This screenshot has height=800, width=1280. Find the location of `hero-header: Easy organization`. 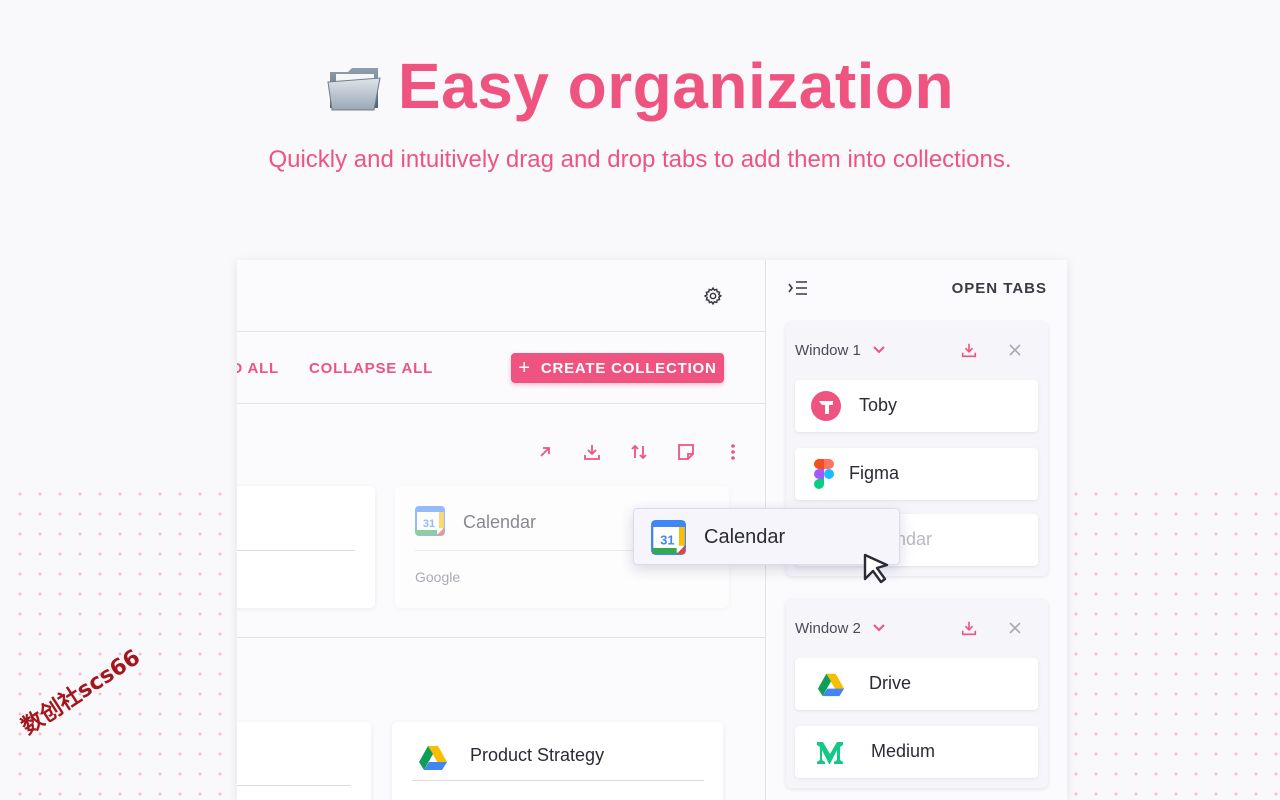

hero-header: Easy organization is located at coordinates (640, 86).